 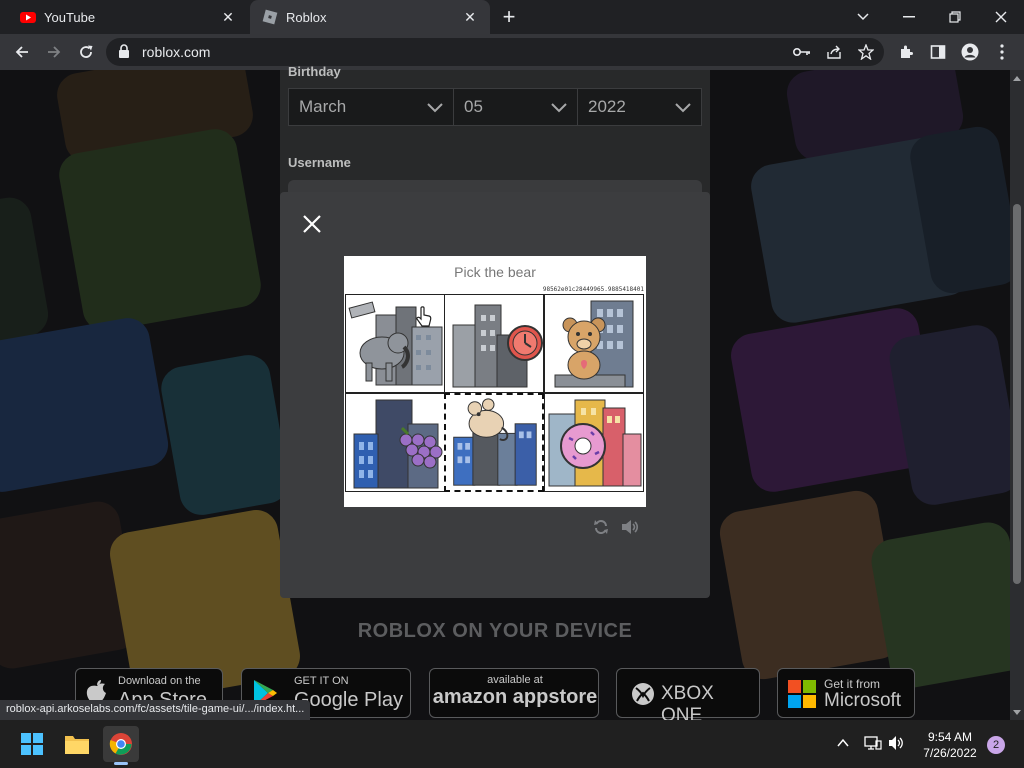 I want to click on url-text: roblox.com, so click(x=176, y=52).